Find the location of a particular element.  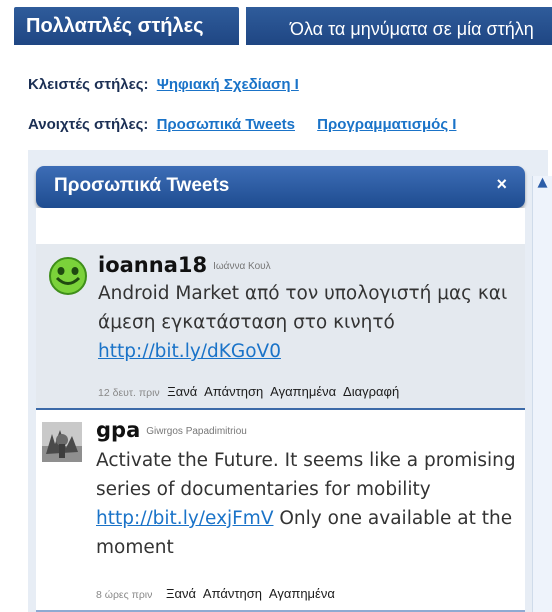

closed-columns-row: Κλειστές στήλες: Ψηφιακή Σχεδίαση Ι is located at coordinates (163, 84).